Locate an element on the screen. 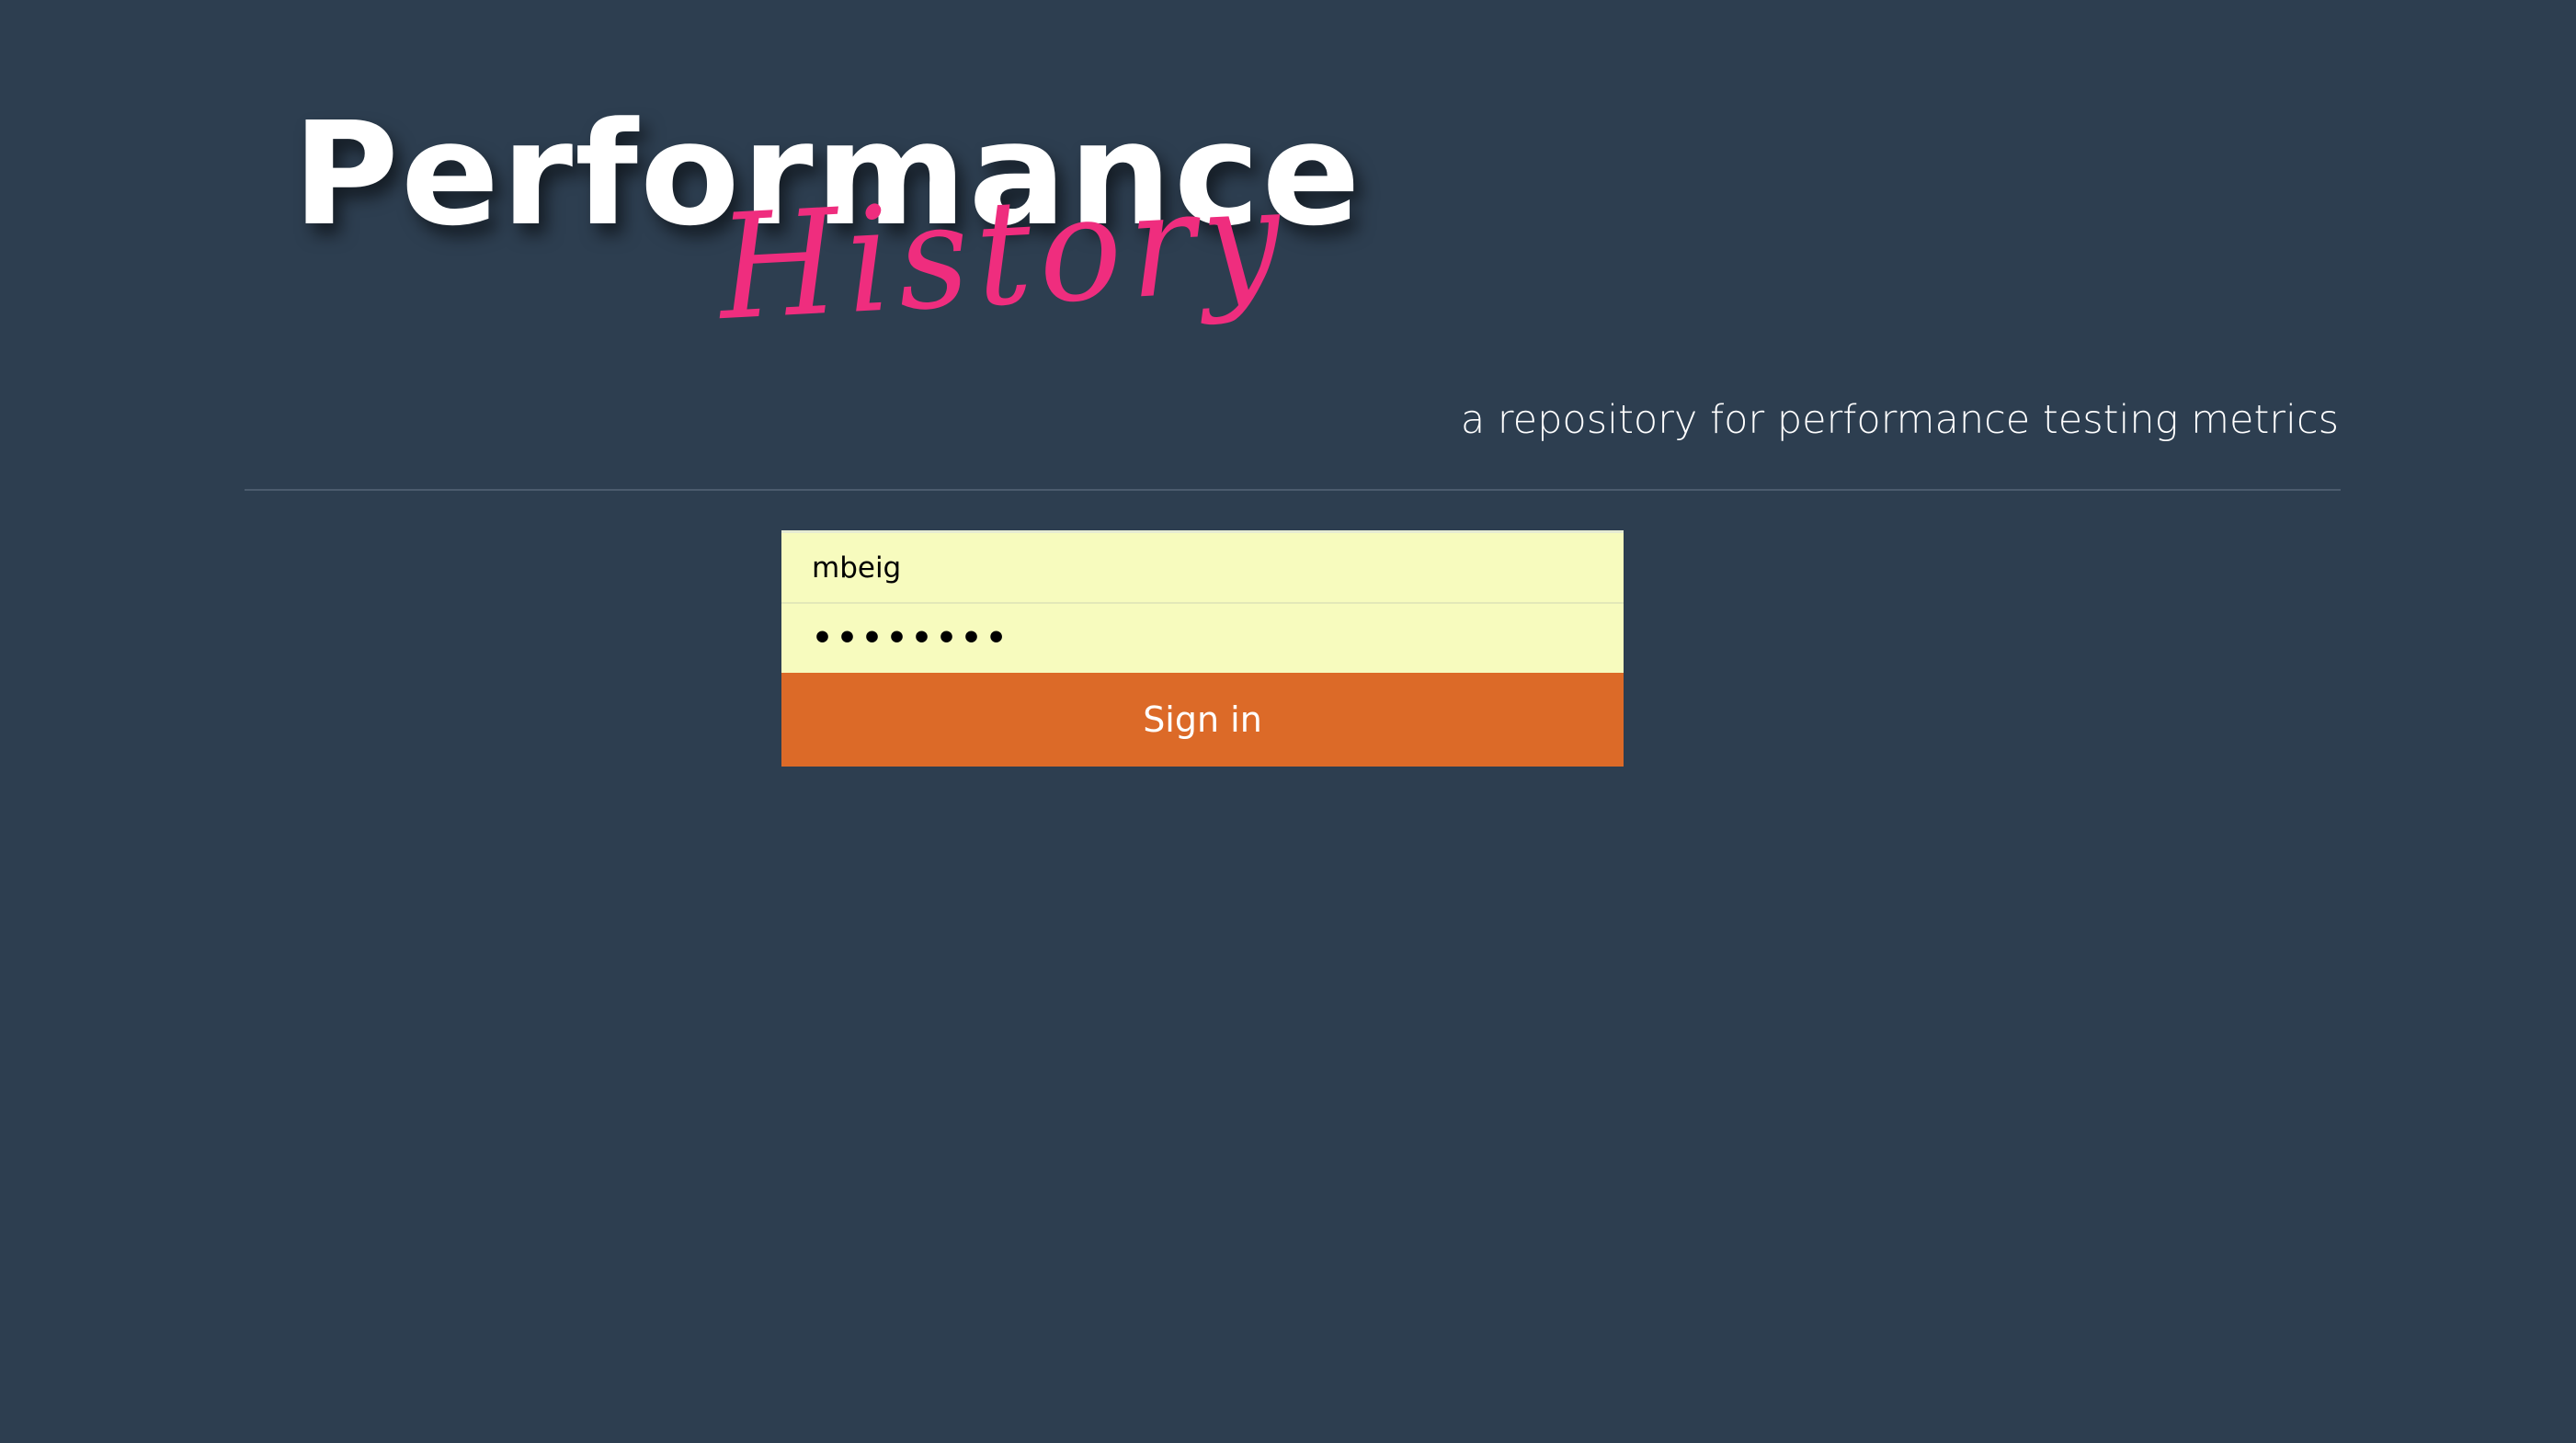 The width and height of the screenshot is (2576, 1443). login-form: Sign in is located at coordinates (1202, 648).